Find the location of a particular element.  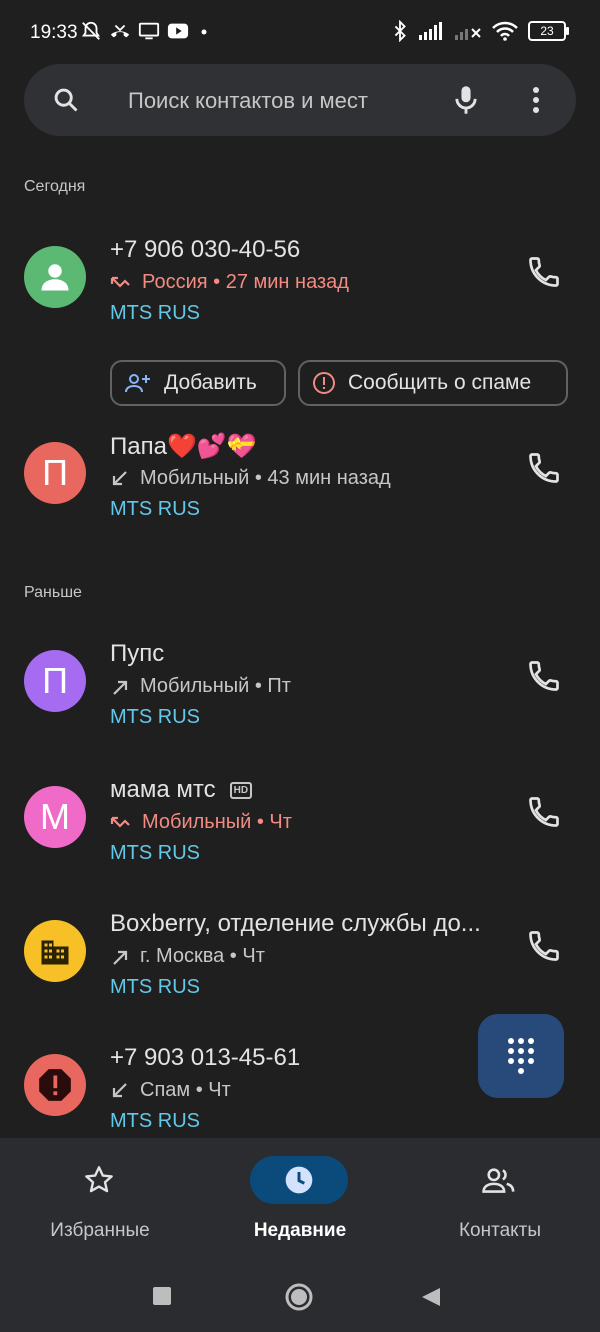

nav-recents-label: Недавние is located at coordinates (300, 1230).